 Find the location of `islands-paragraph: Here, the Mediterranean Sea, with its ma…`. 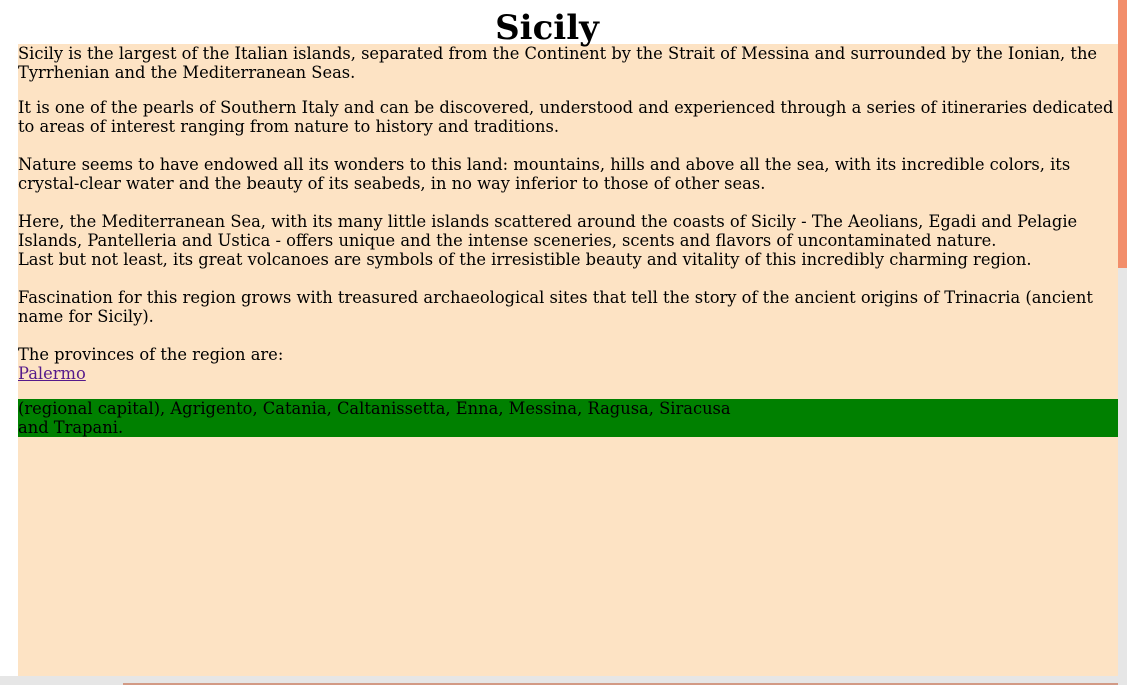

islands-paragraph: Here, the Mediterranean Sea, with its ma… is located at coordinates (568, 240).